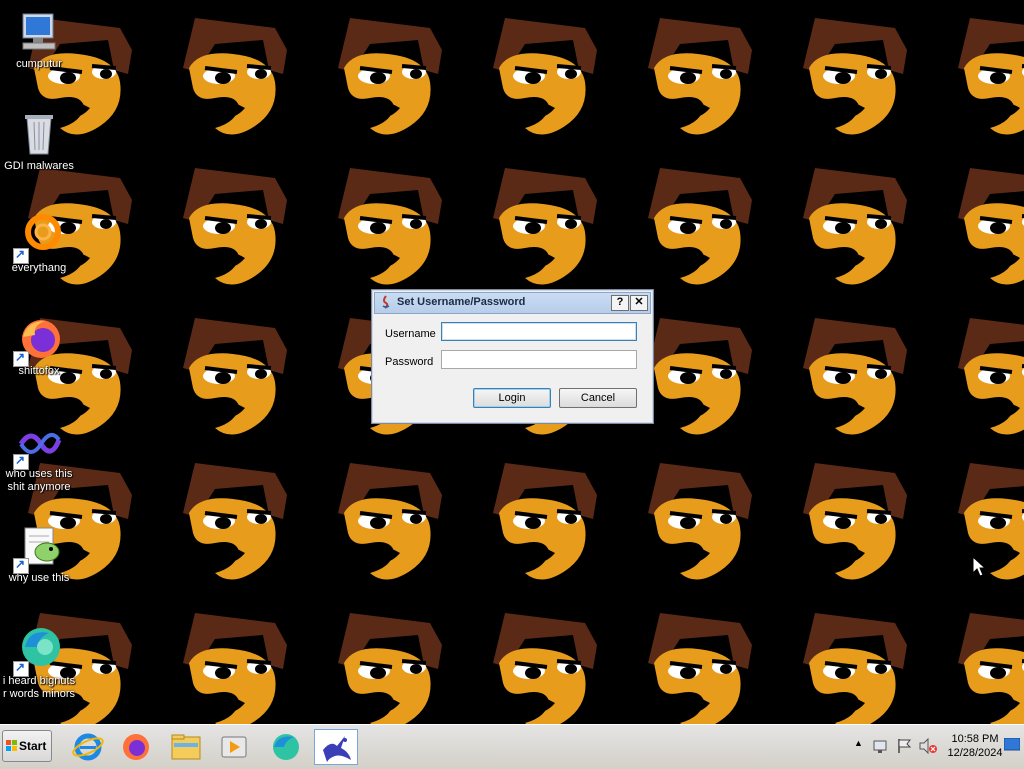 This screenshot has height=769, width=1024. Describe the element at coordinates (598, 398) in the screenshot. I see `cancel-button: Cancel` at that location.